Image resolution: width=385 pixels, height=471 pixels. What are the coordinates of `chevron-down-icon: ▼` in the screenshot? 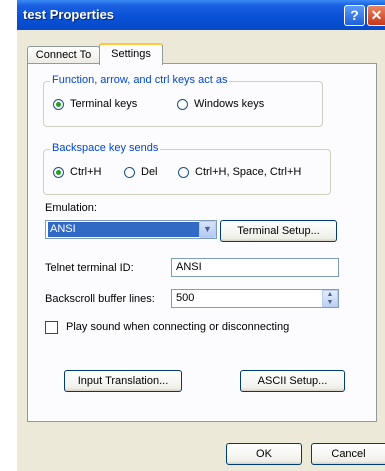 It's located at (207, 229).